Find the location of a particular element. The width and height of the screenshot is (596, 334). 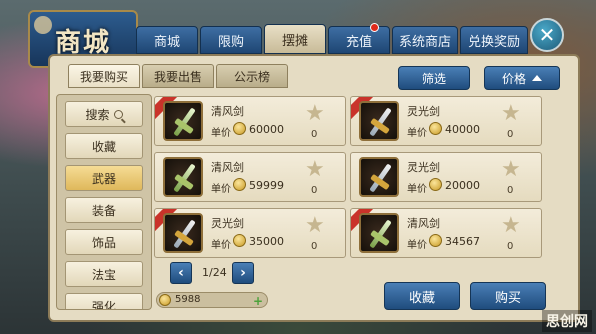

price-sort-button: 价格 is located at coordinates (522, 78).